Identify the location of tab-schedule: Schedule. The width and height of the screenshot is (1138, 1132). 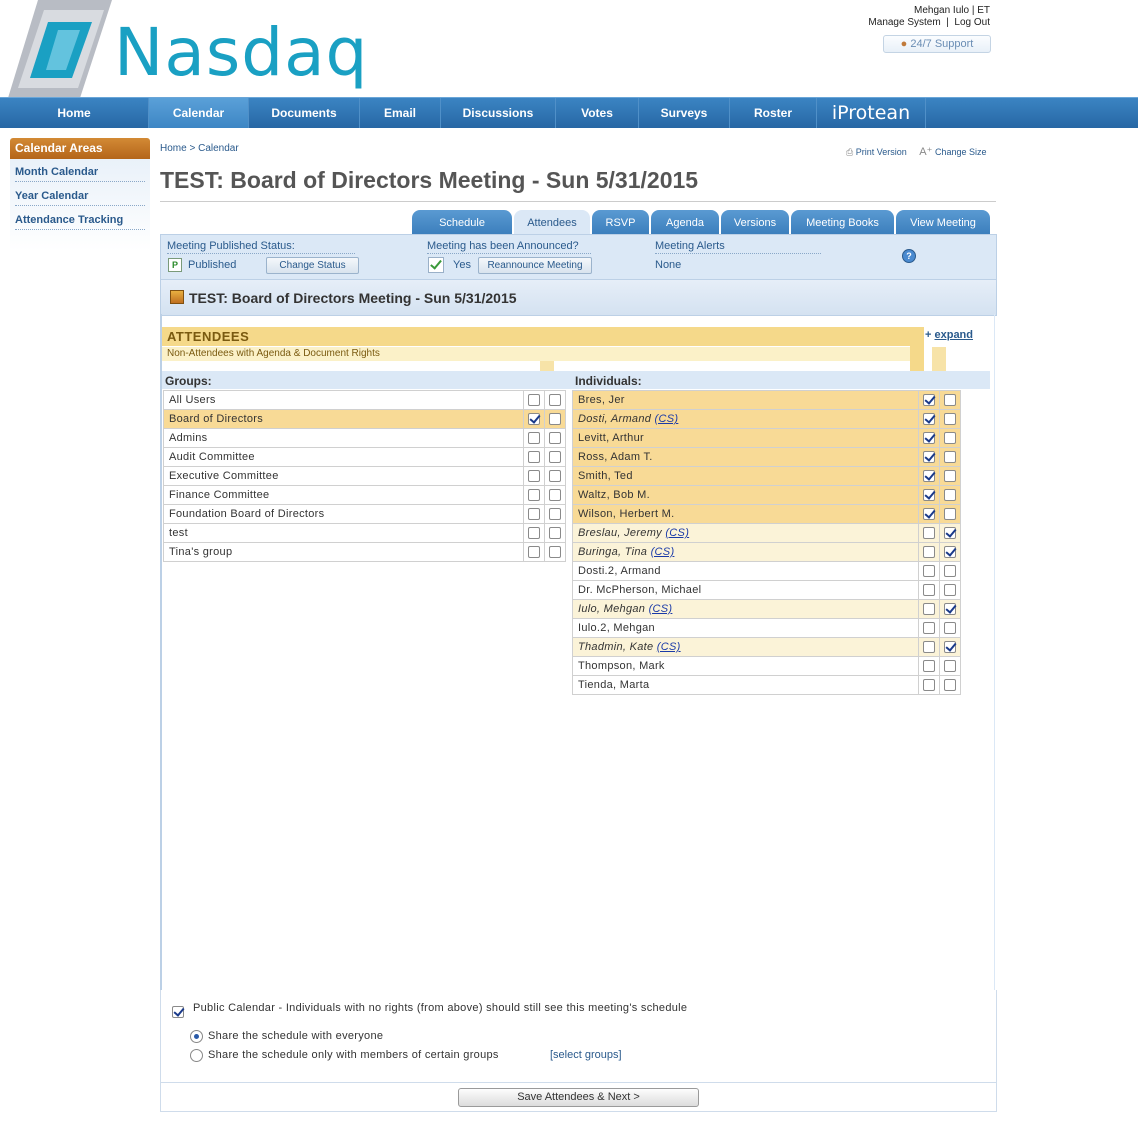
(462, 222).